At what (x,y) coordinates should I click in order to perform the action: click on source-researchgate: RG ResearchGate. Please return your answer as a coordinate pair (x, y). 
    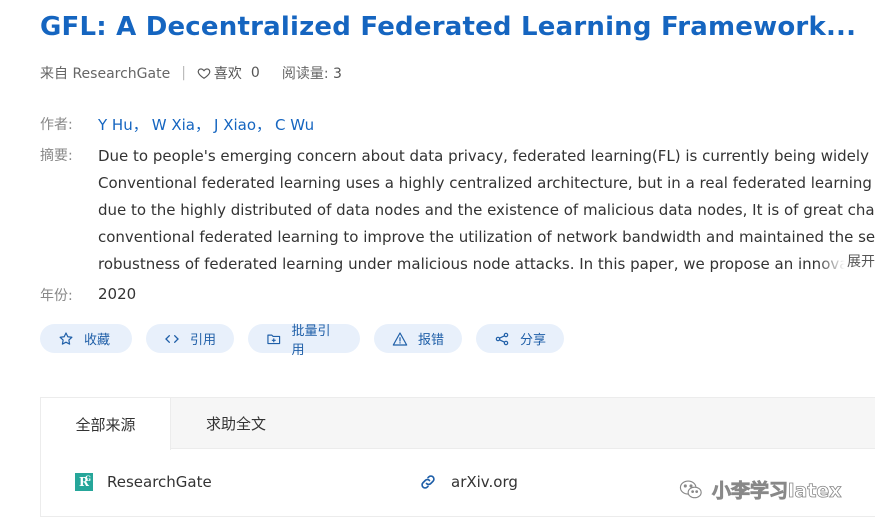
    Looking at the image, I should click on (143, 482).